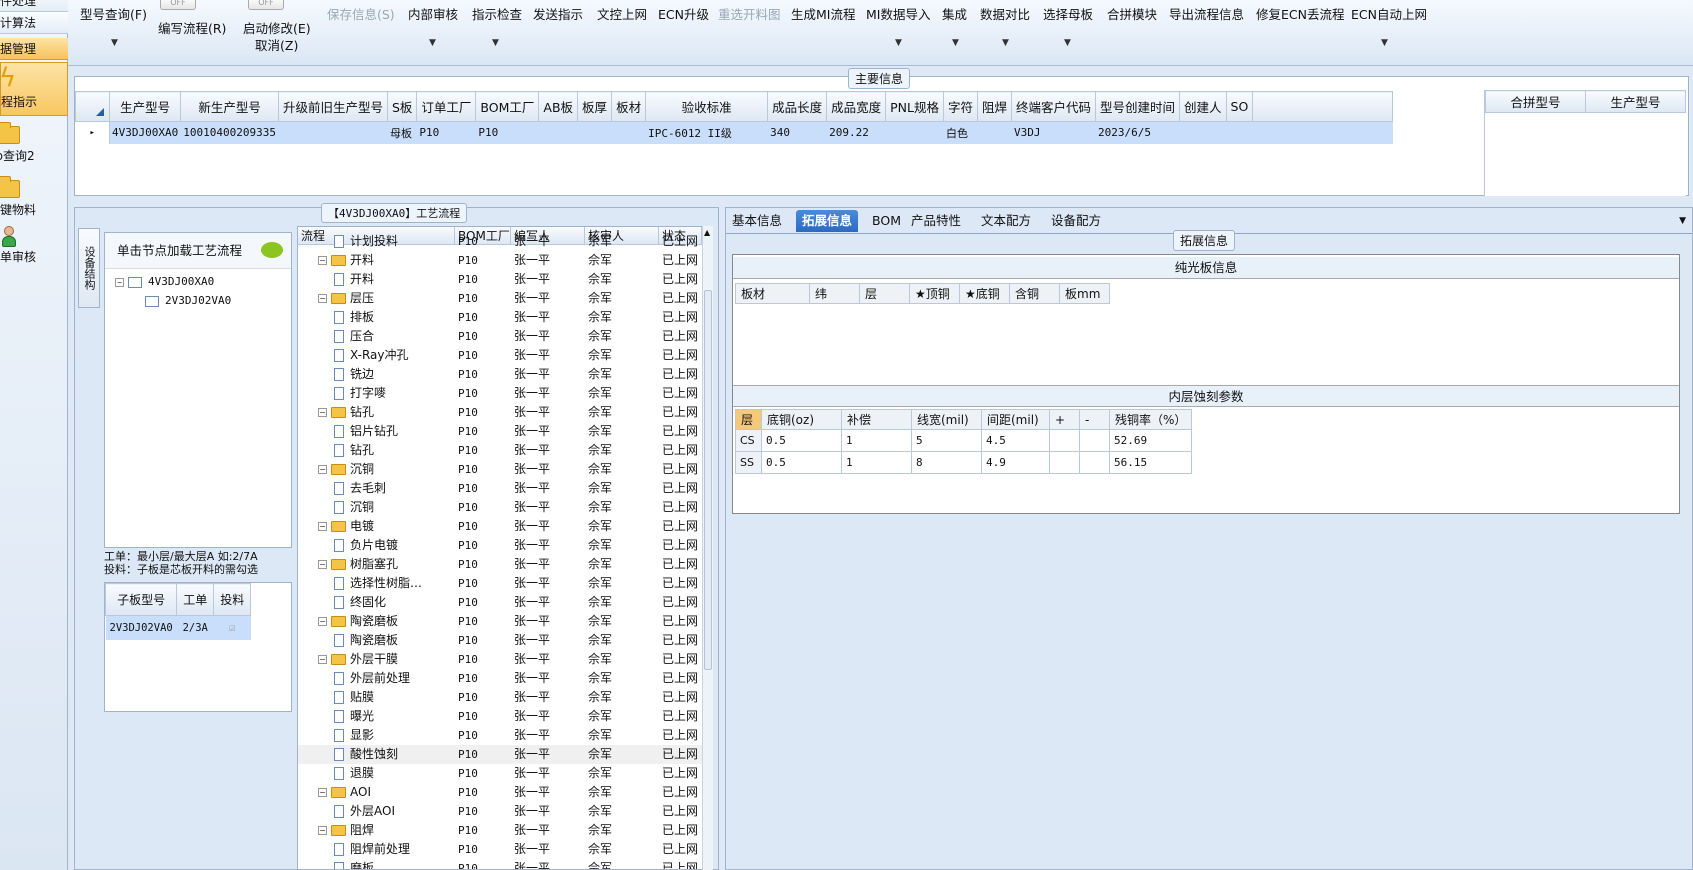 This screenshot has height=870, width=1693. I want to click on flow-step-name: − 开料, so click(386, 260).